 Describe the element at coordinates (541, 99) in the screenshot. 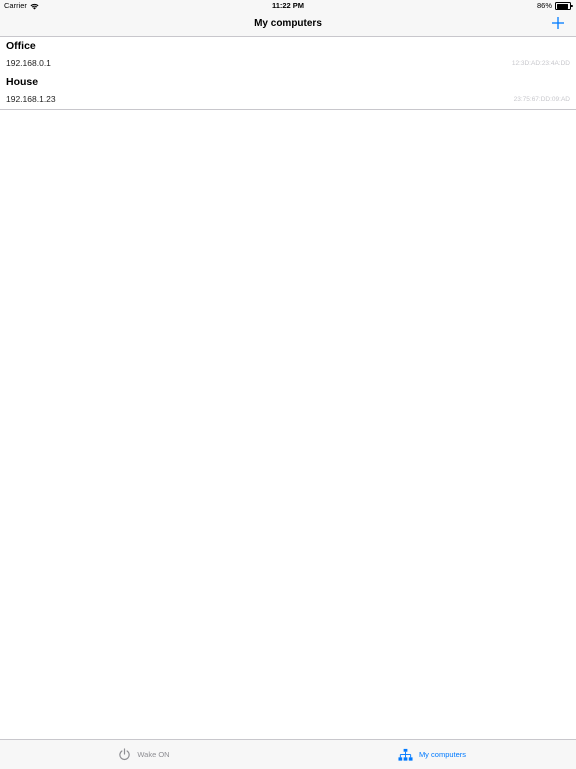

I see `computer-mac: 23:75:67:DD:09:AD` at that location.